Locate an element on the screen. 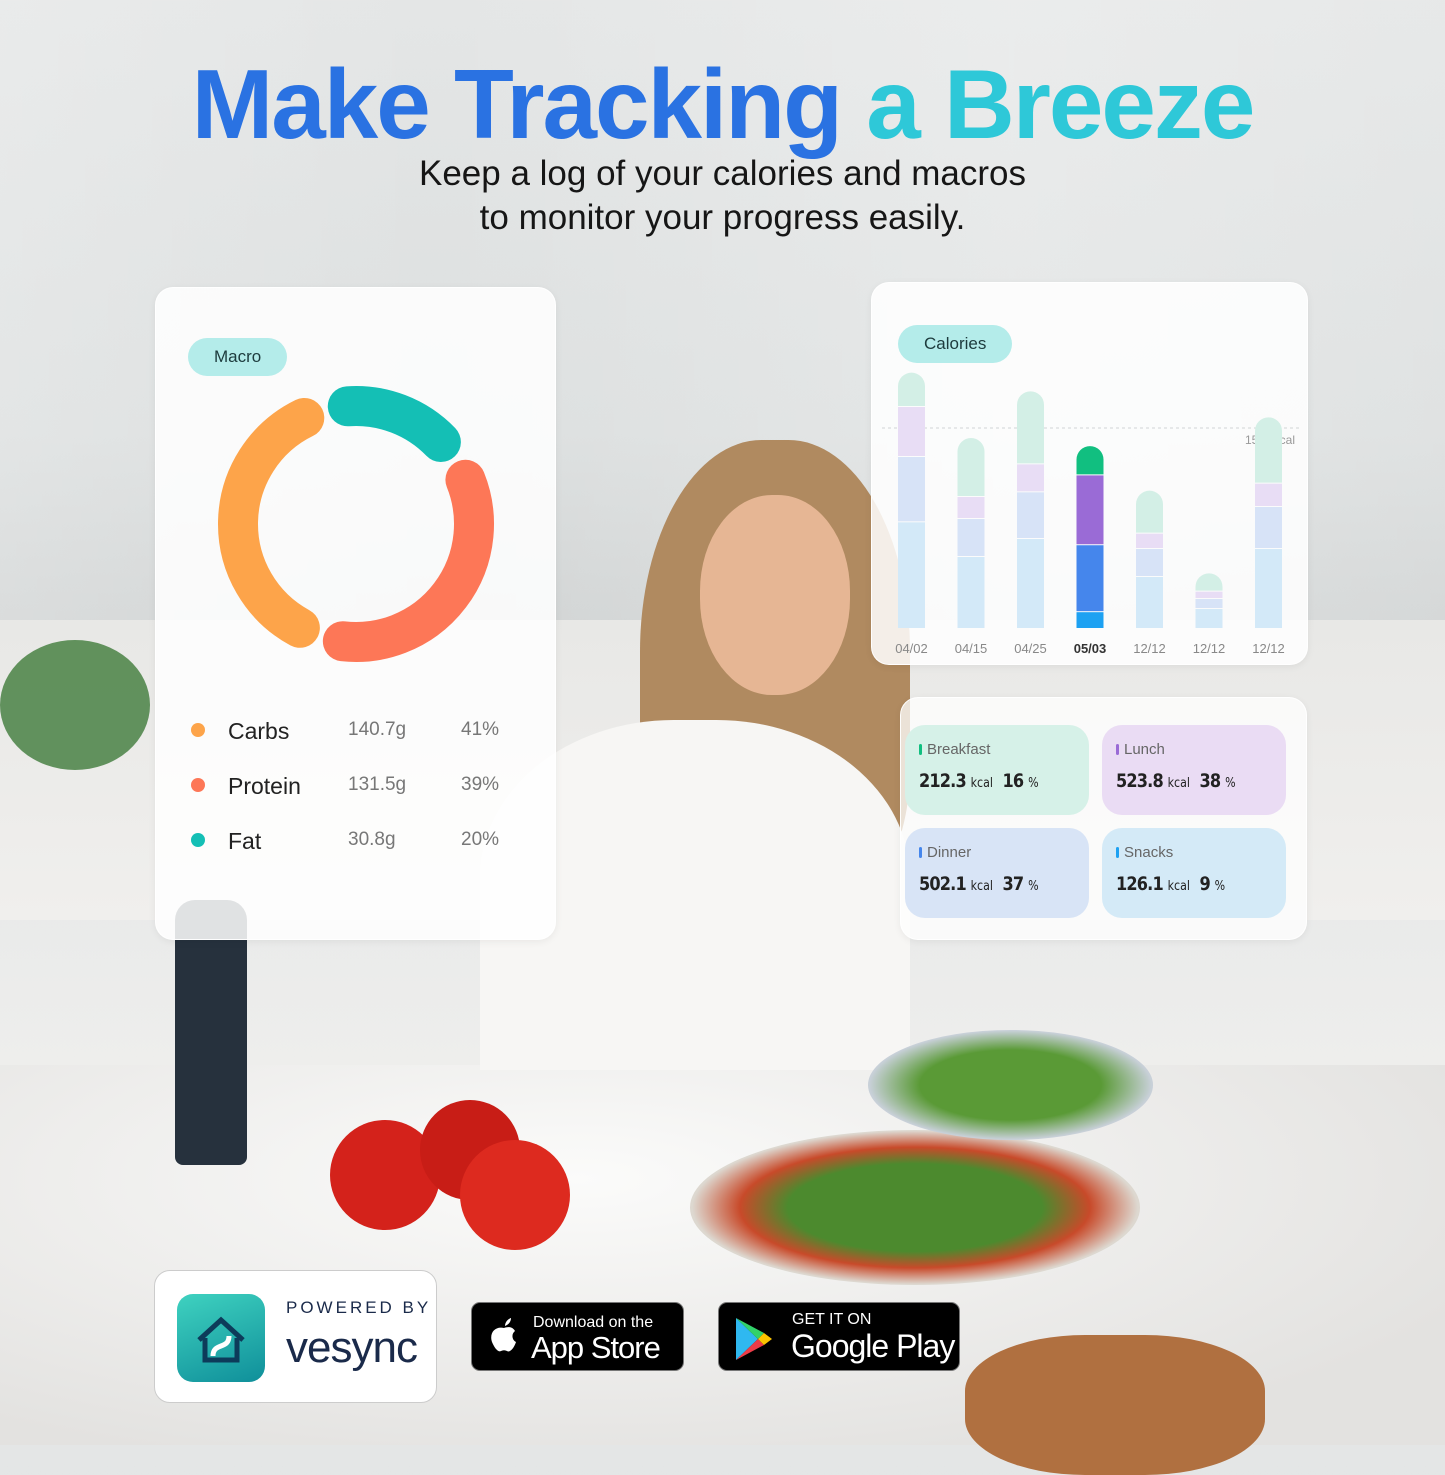 This screenshot has height=1475, width=1445. macro-legend-item: Protein 131.5g 39% is located at coordinates (361, 788).